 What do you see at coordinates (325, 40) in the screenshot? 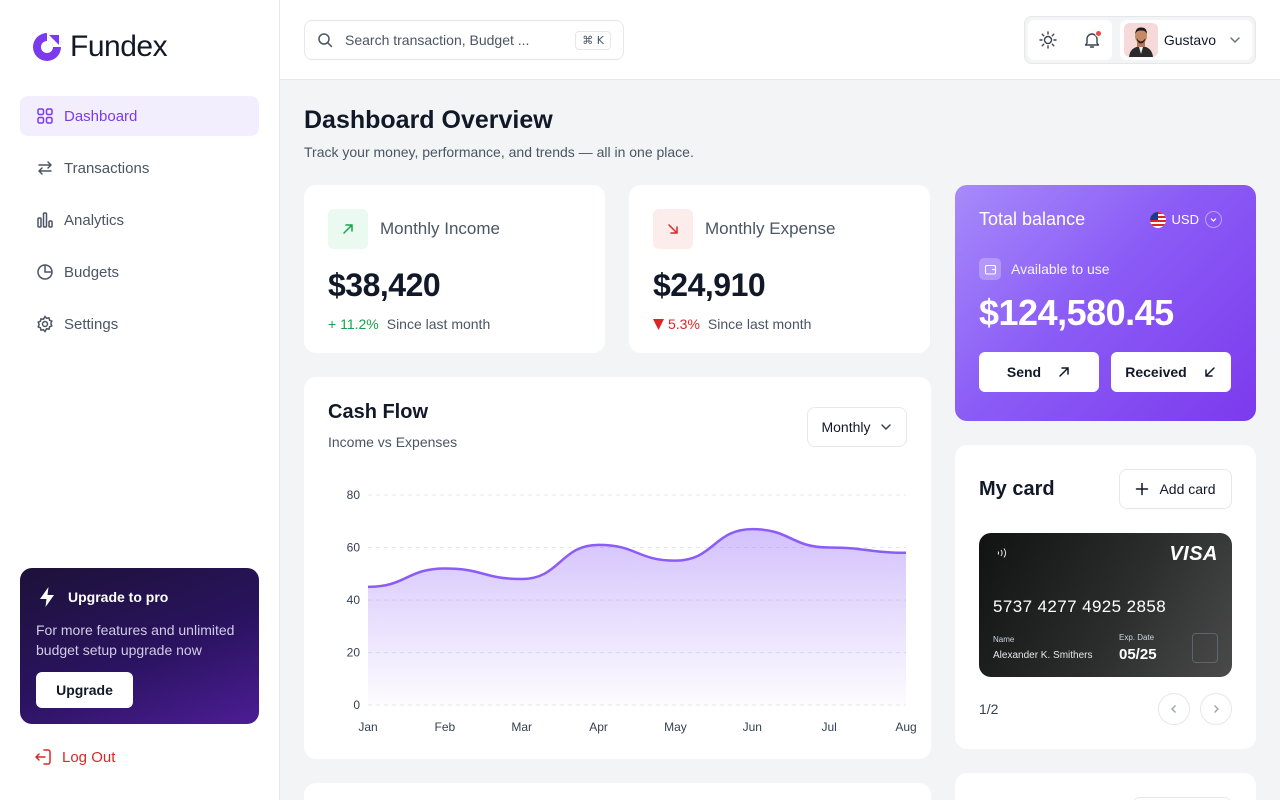
I see `search-icon` at bounding box center [325, 40].